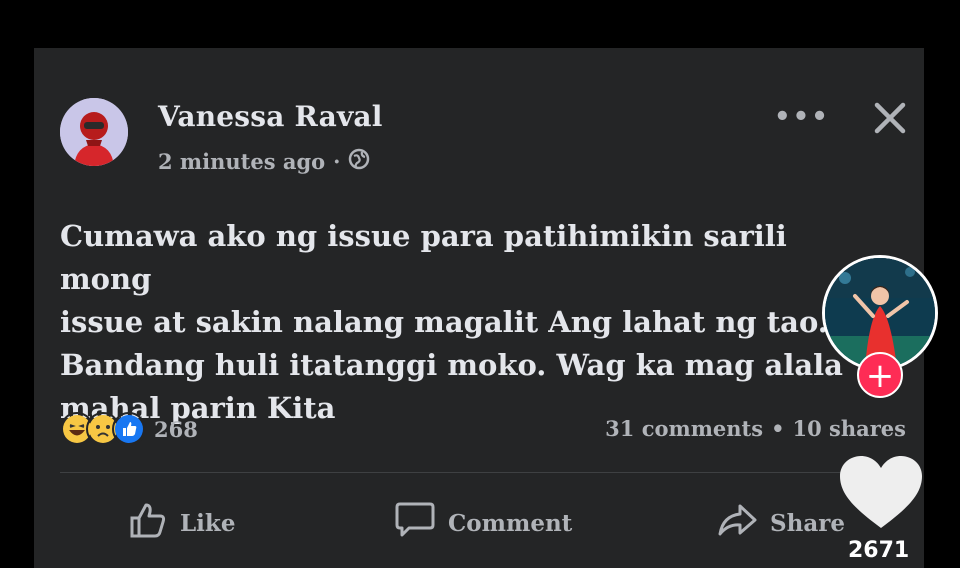 The image size is (960, 568). I want to click on close-icon, so click(890, 118).